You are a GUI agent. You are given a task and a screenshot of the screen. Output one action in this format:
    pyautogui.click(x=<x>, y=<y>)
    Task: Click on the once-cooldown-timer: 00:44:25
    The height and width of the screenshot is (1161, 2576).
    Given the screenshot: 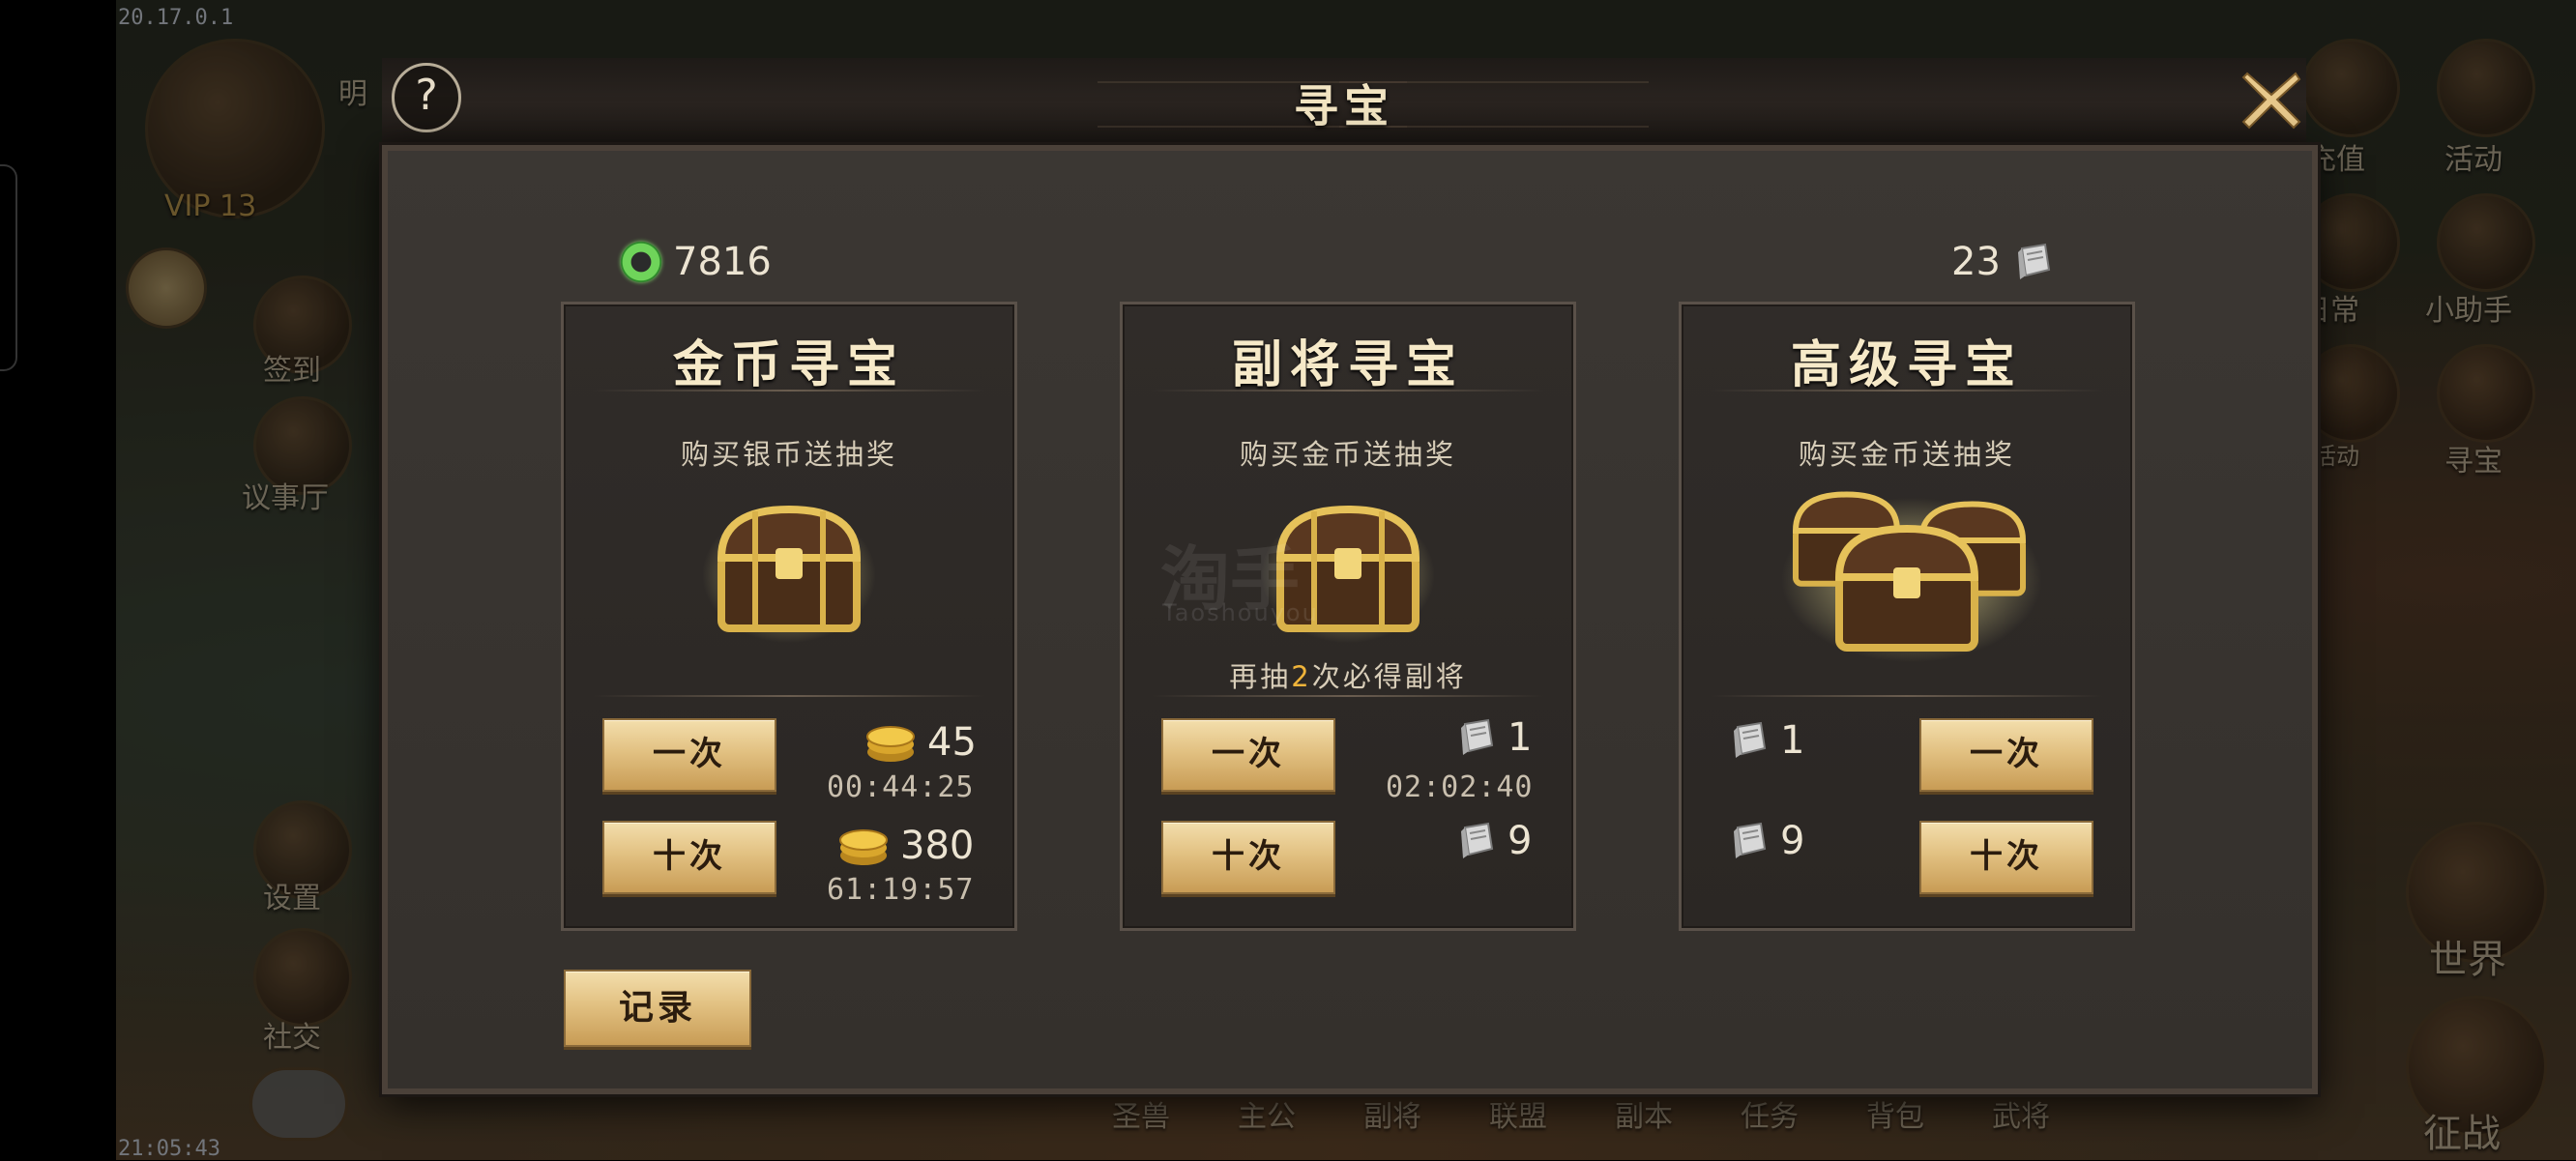 What is the action you would take?
    pyautogui.click(x=901, y=787)
    